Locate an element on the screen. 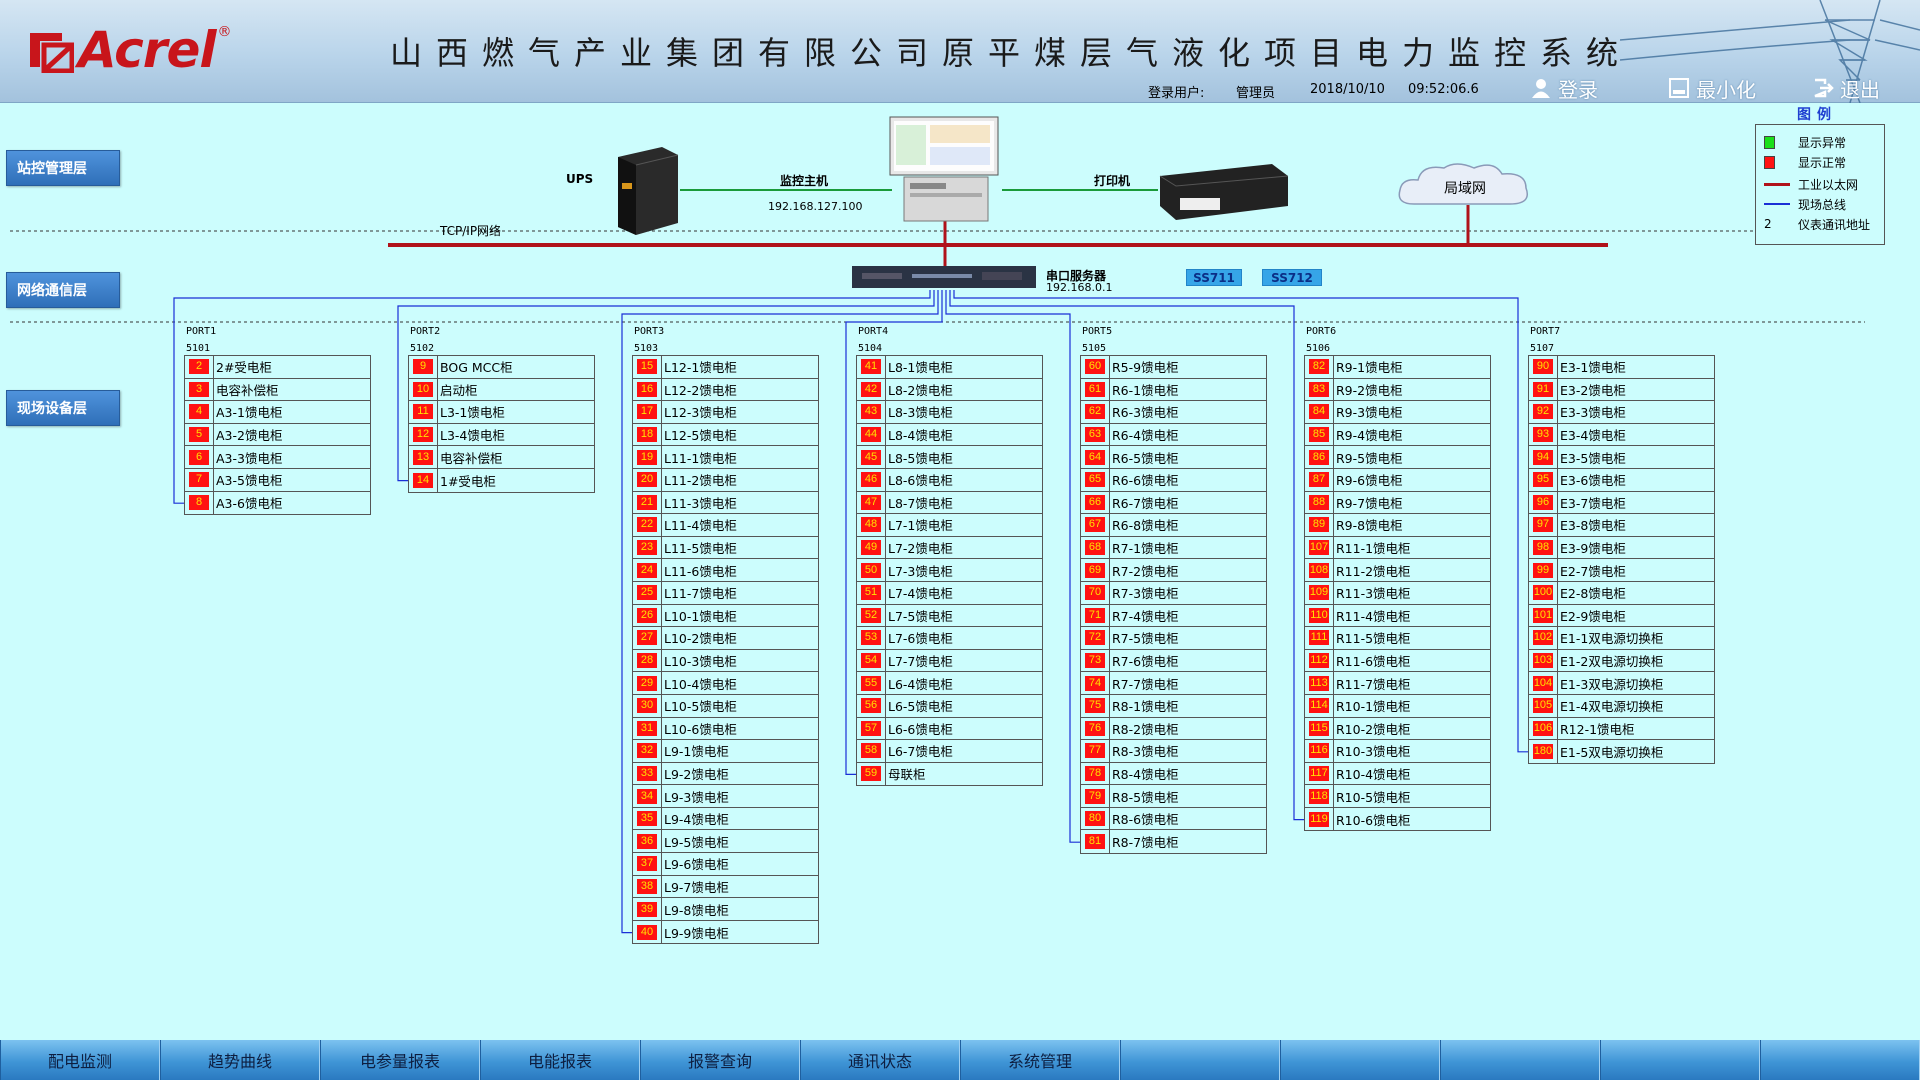 This screenshot has height=1080, width=1920. device-row: 61 R6-1馈电柜 is located at coordinates (1173, 390).